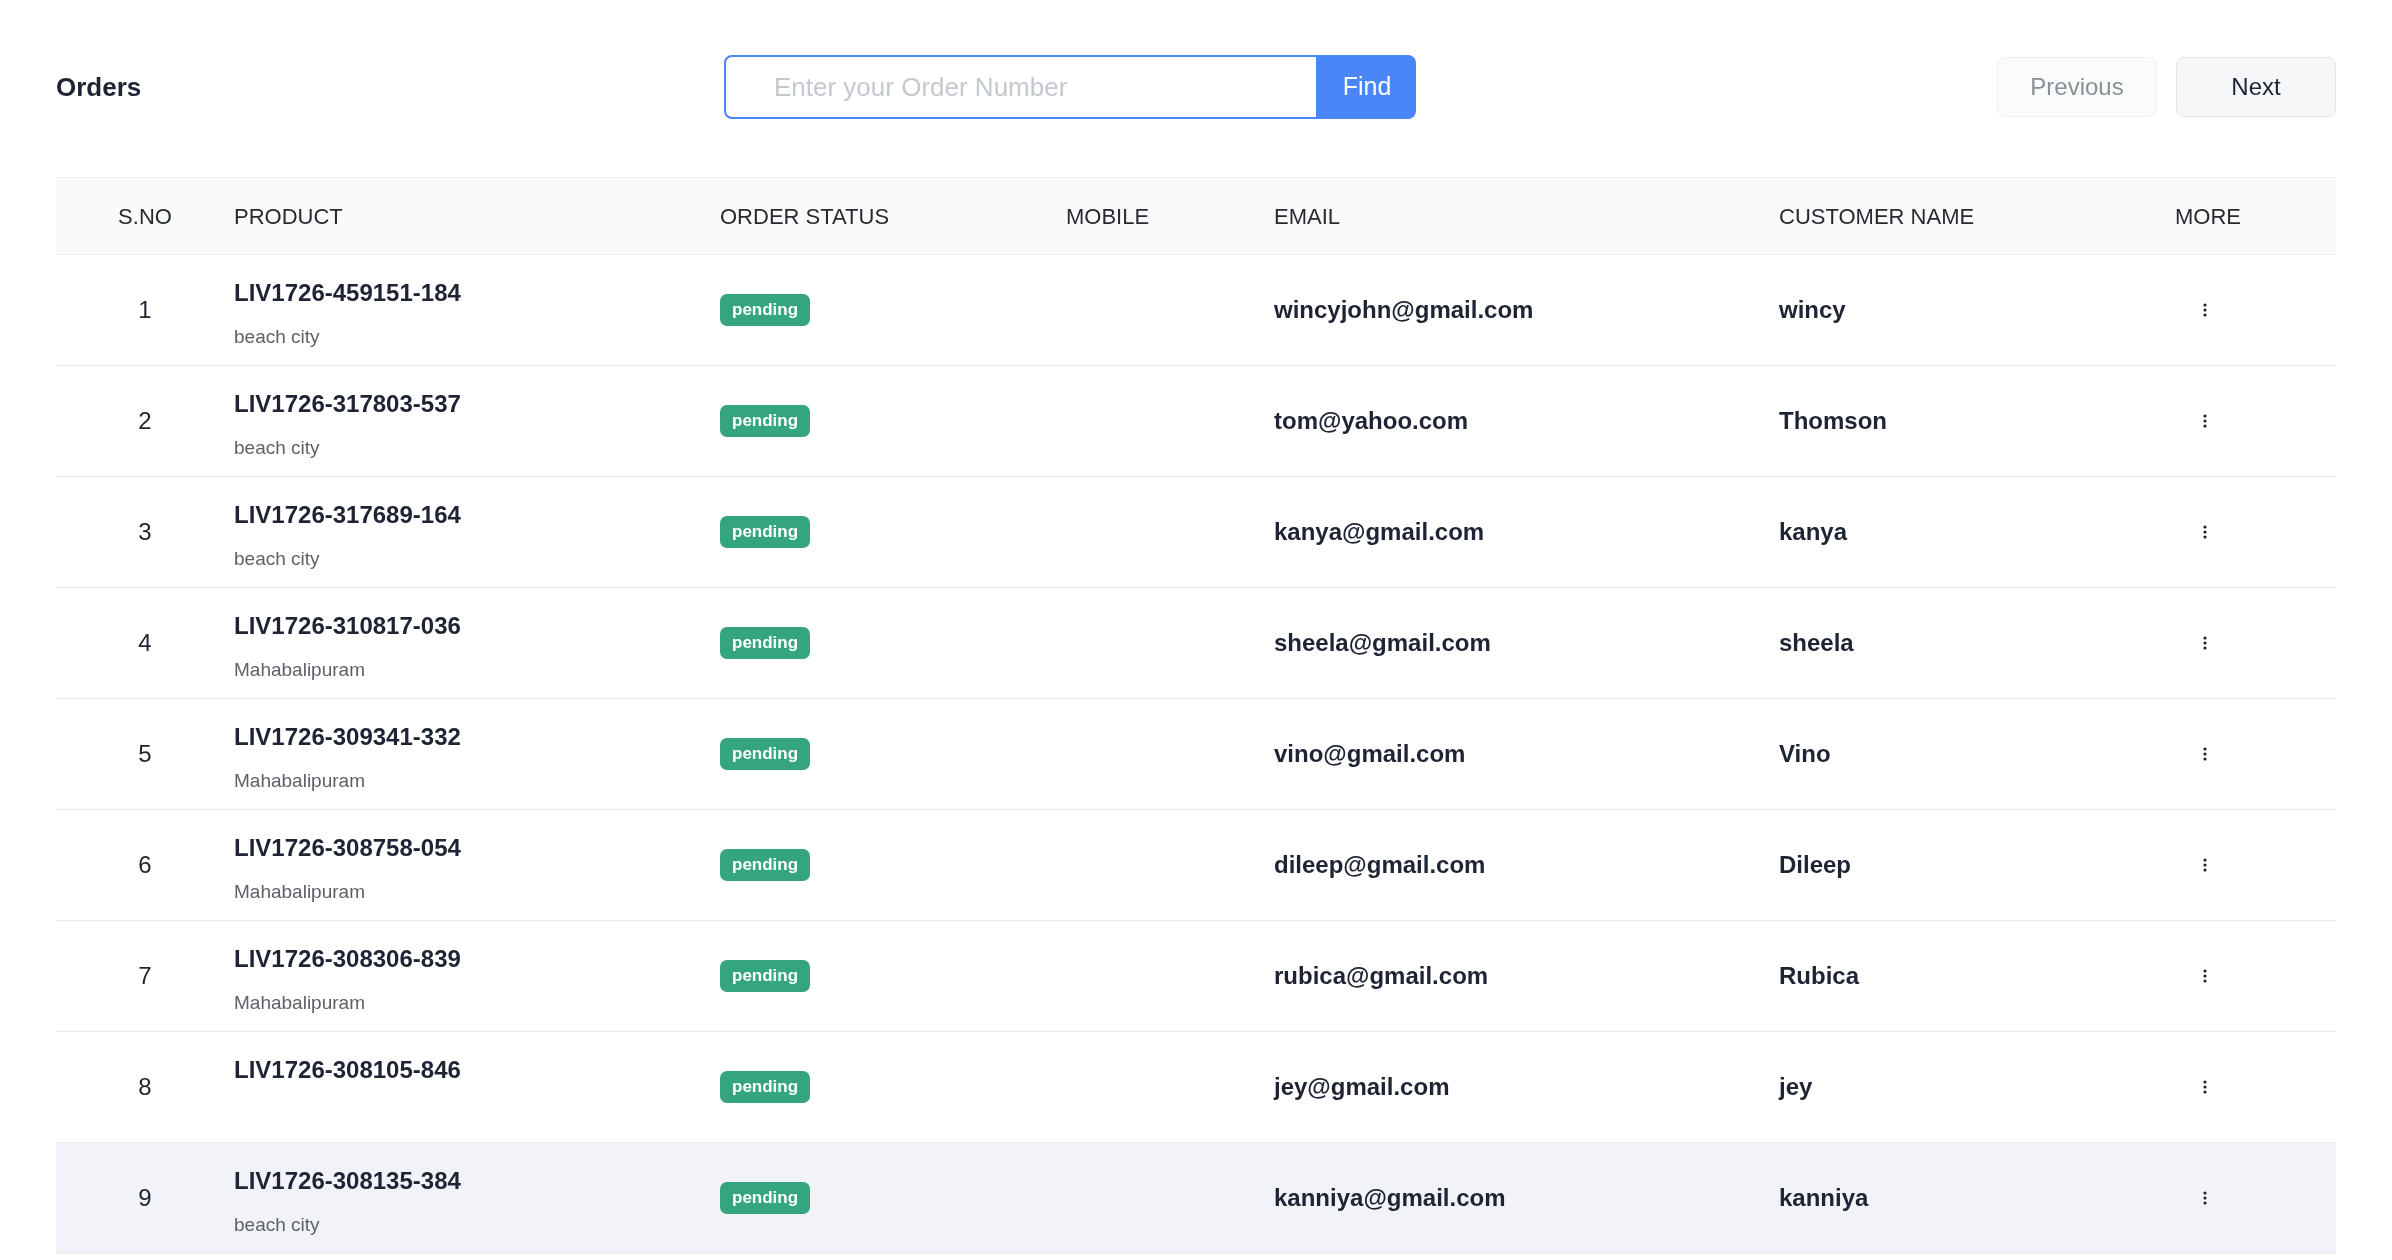 This screenshot has height=1260, width=2392. I want to click on email-text: jey@gmail.com, so click(1362, 1087).